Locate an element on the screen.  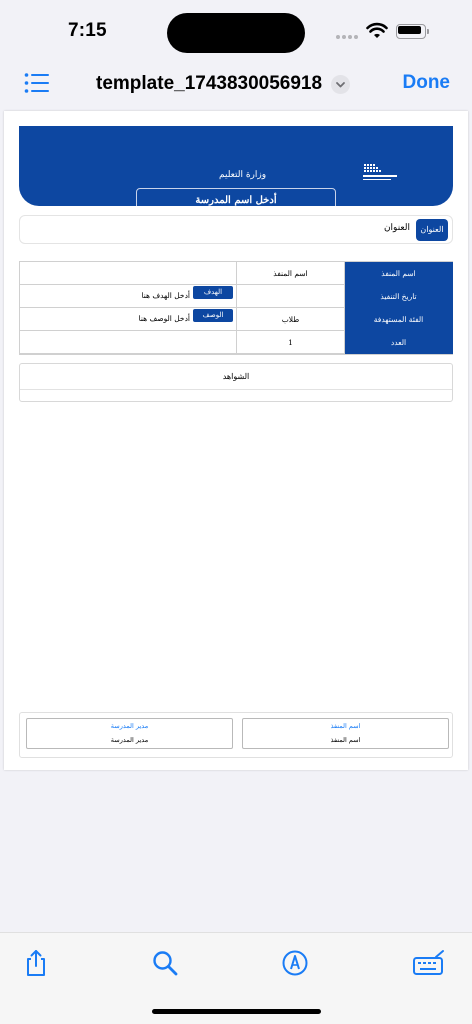
title-badge: العنوان is located at coordinates (432, 230).